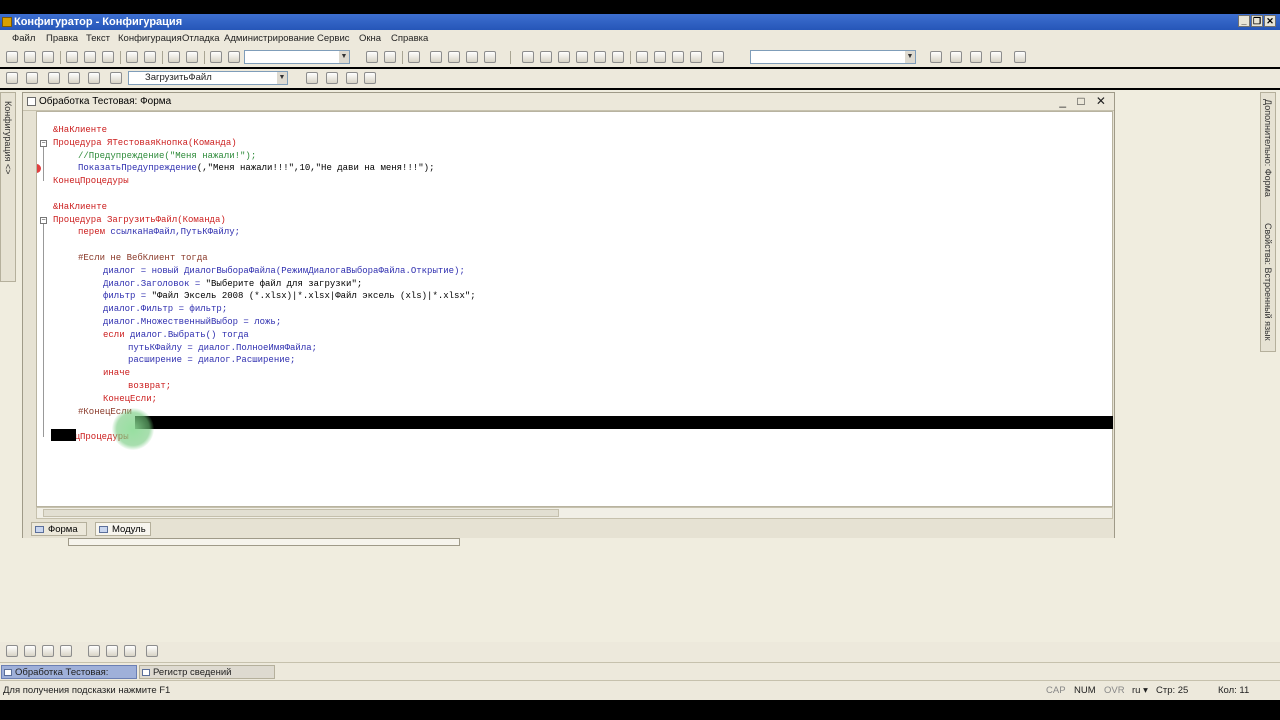  I want to click on tool-w-icon, so click(152, 651).